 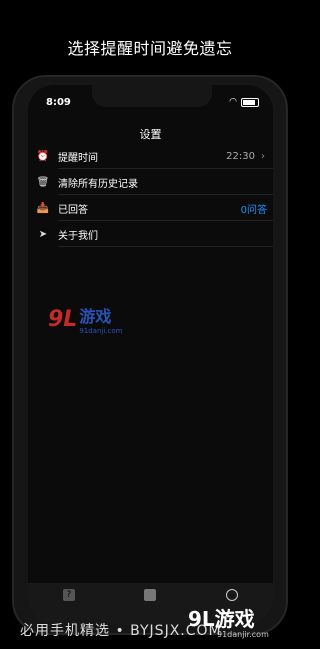 I want to click on send-icon: ➤, so click(x=43, y=234).